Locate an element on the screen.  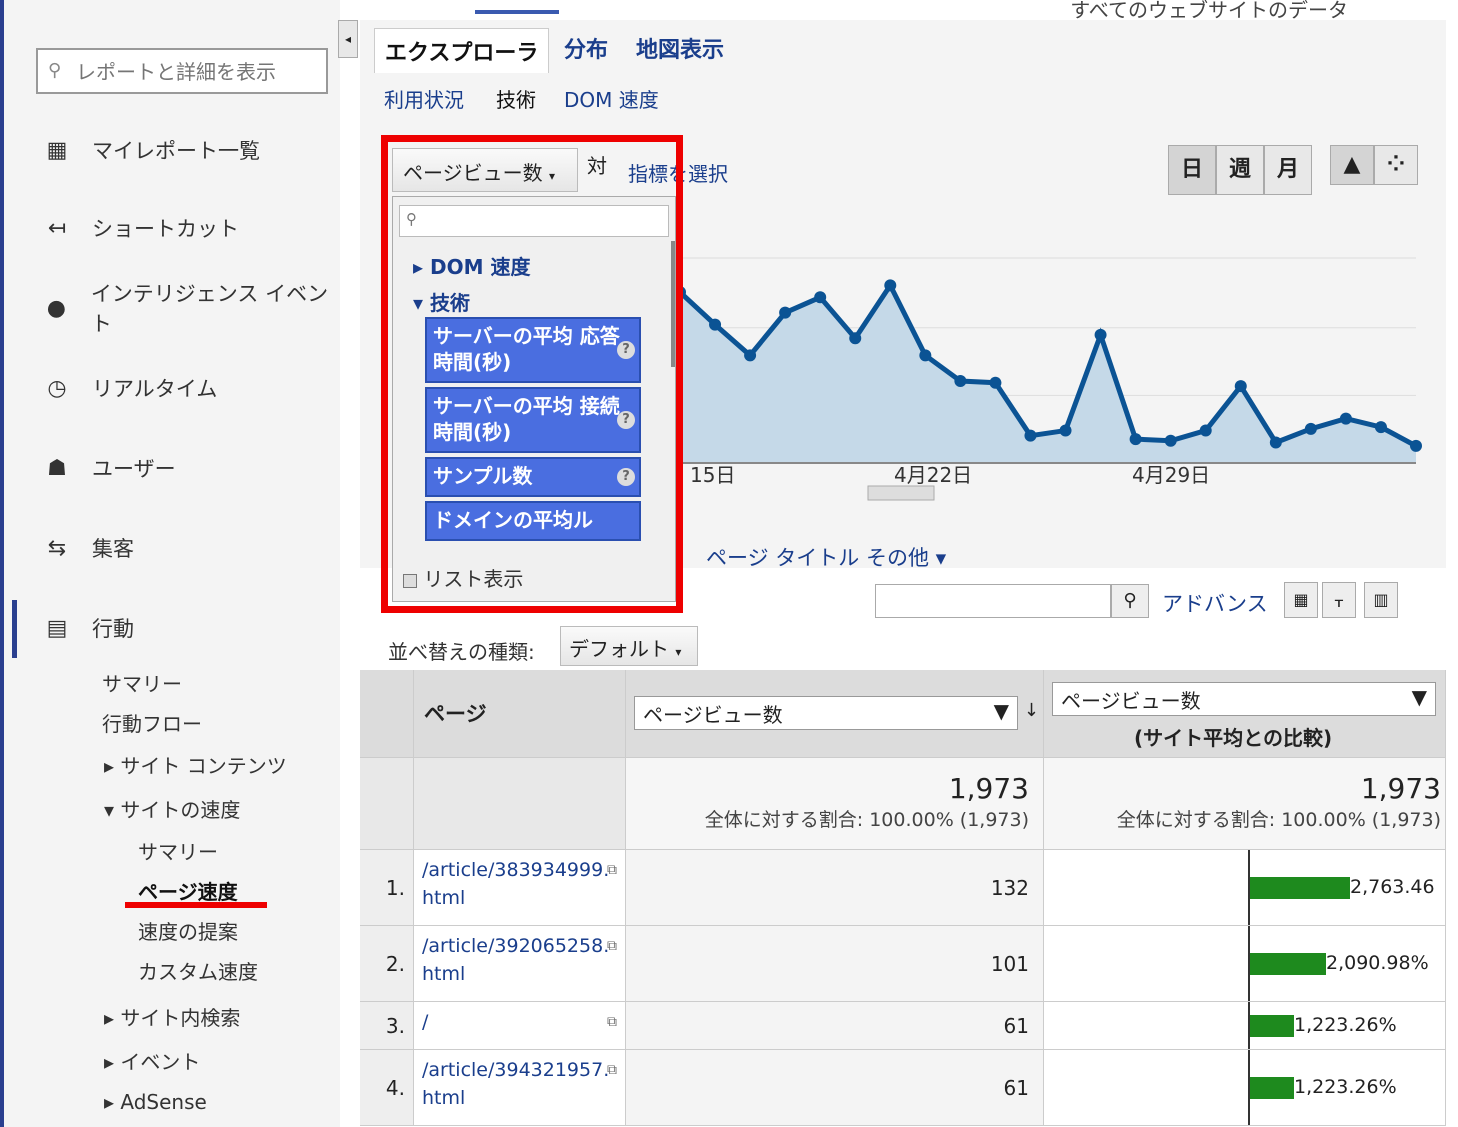
sidebar-item-intelligence: ● インテリジェンス イベント is located at coordinates (190, 309).